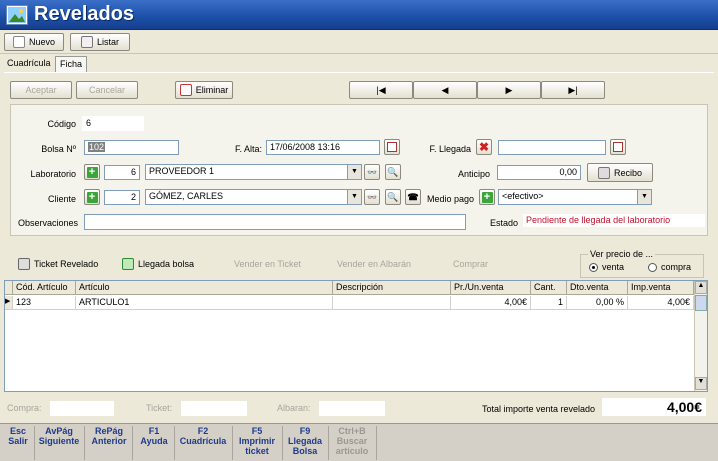 The height and width of the screenshot is (461, 718). Describe the element at coordinates (374, 264) in the screenshot. I see `vender-albaran-button: Vender en Albarán` at that location.